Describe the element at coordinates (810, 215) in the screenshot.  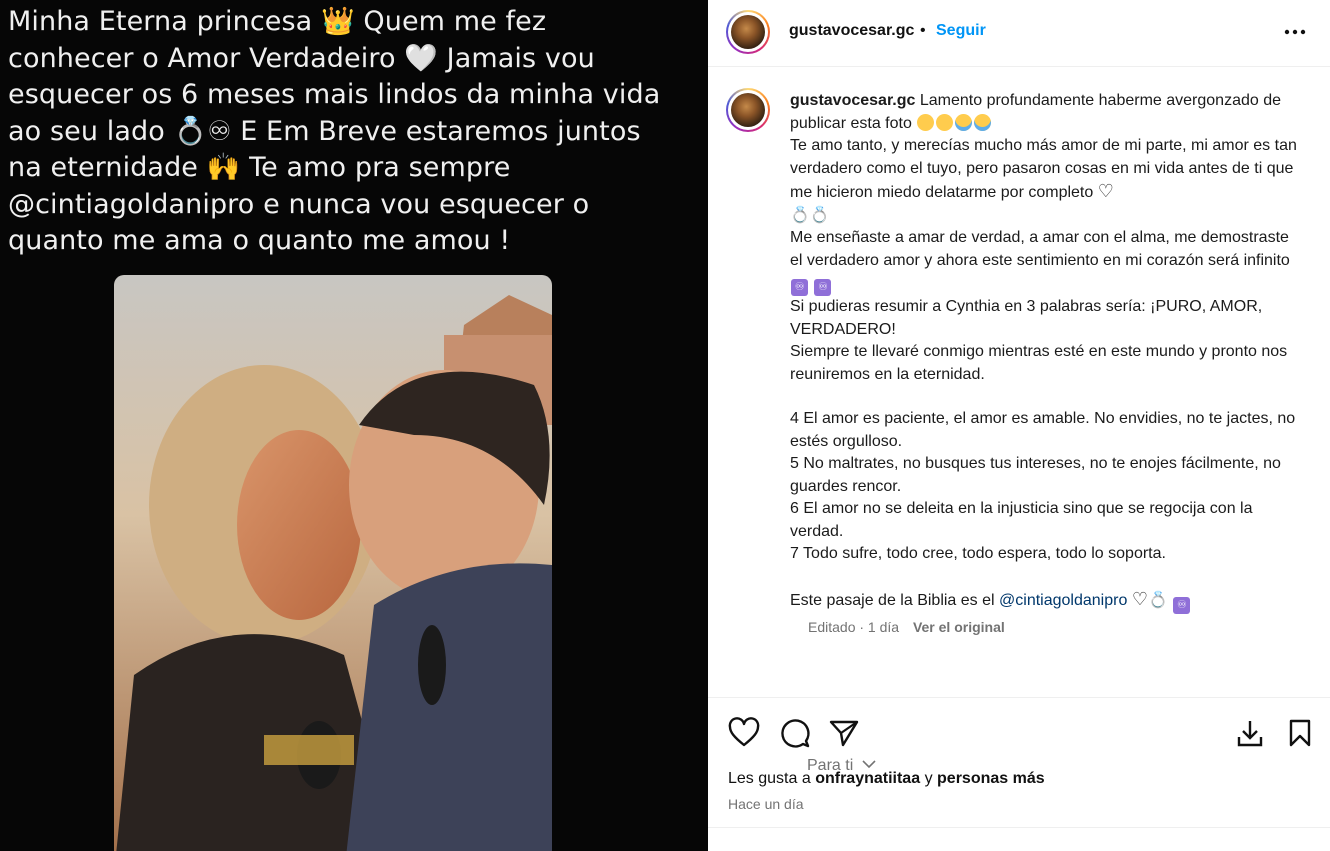
I see `ring-icon: 💍💍` at that location.